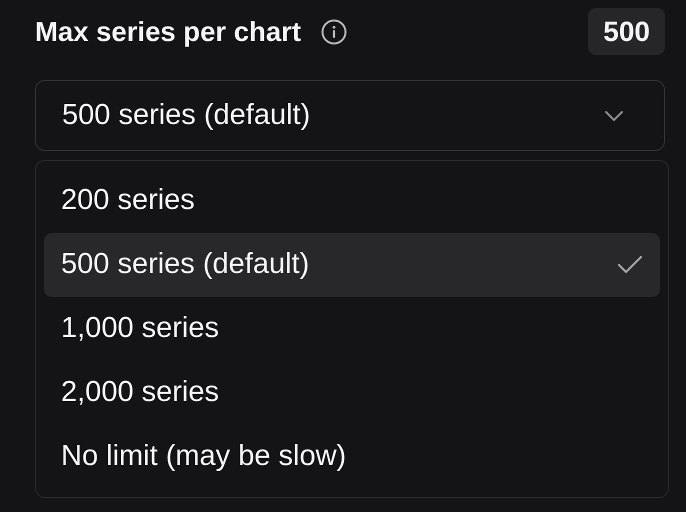 The image size is (686, 512). I want to click on info-icon, so click(333, 31).